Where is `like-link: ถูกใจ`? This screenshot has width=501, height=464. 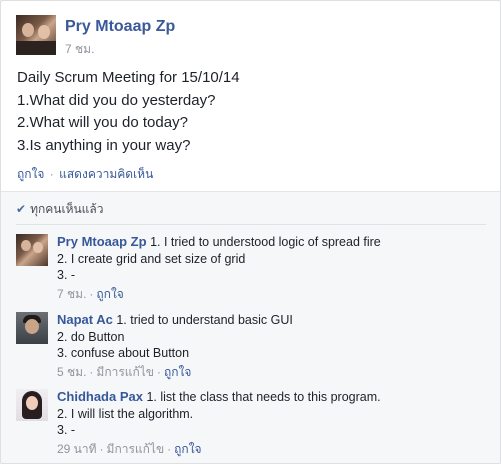 like-link: ถูกใจ is located at coordinates (30, 174).